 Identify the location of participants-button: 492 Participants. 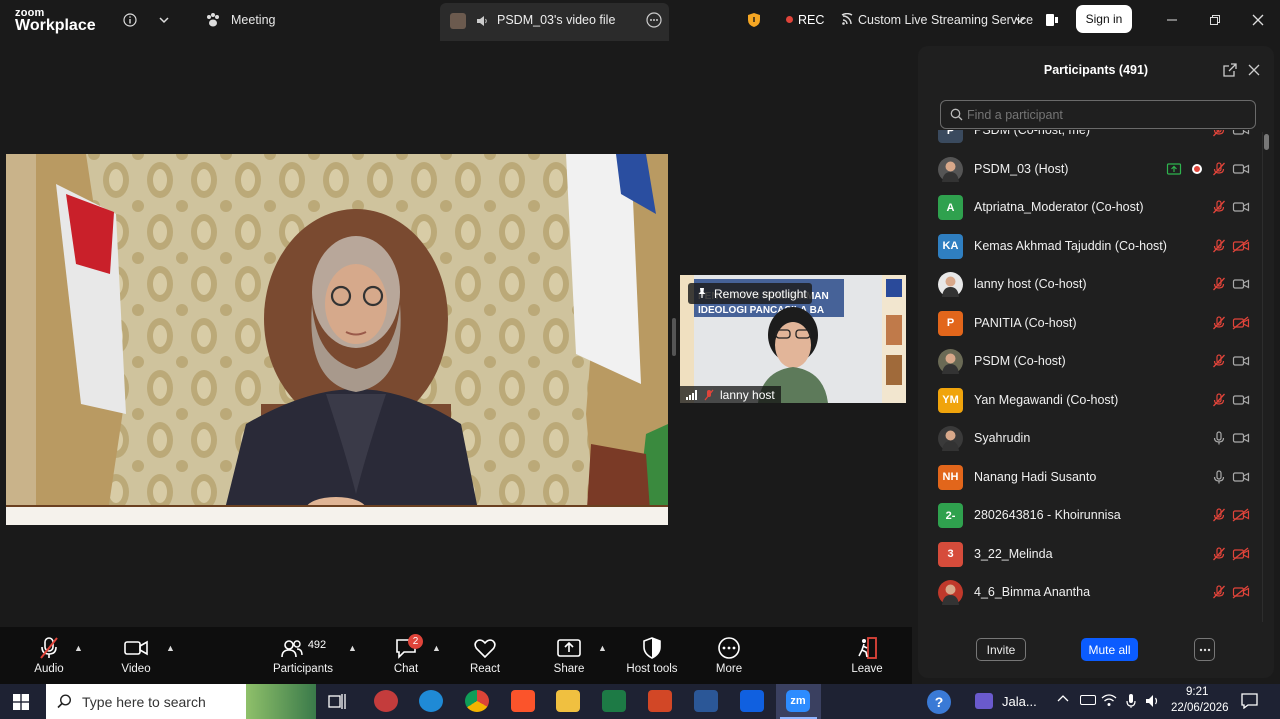
(303, 655).